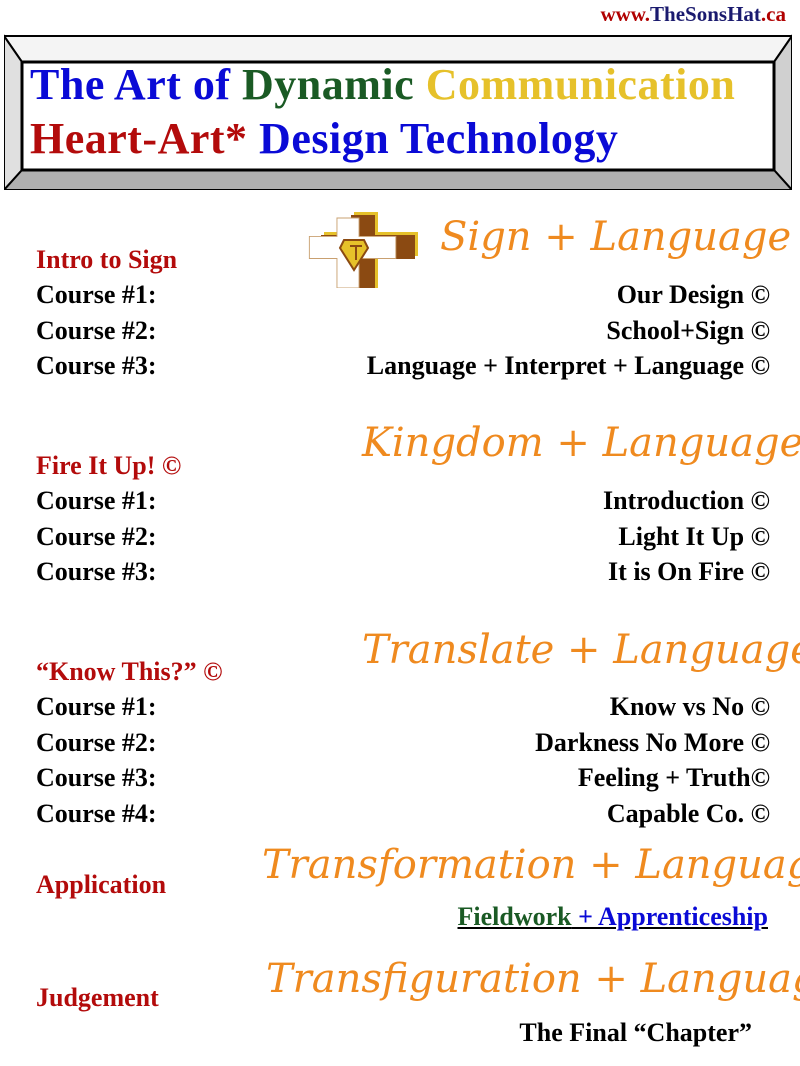  Describe the element at coordinates (101, 884) in the screenshot. I see `section-label-application: Application` at that location.